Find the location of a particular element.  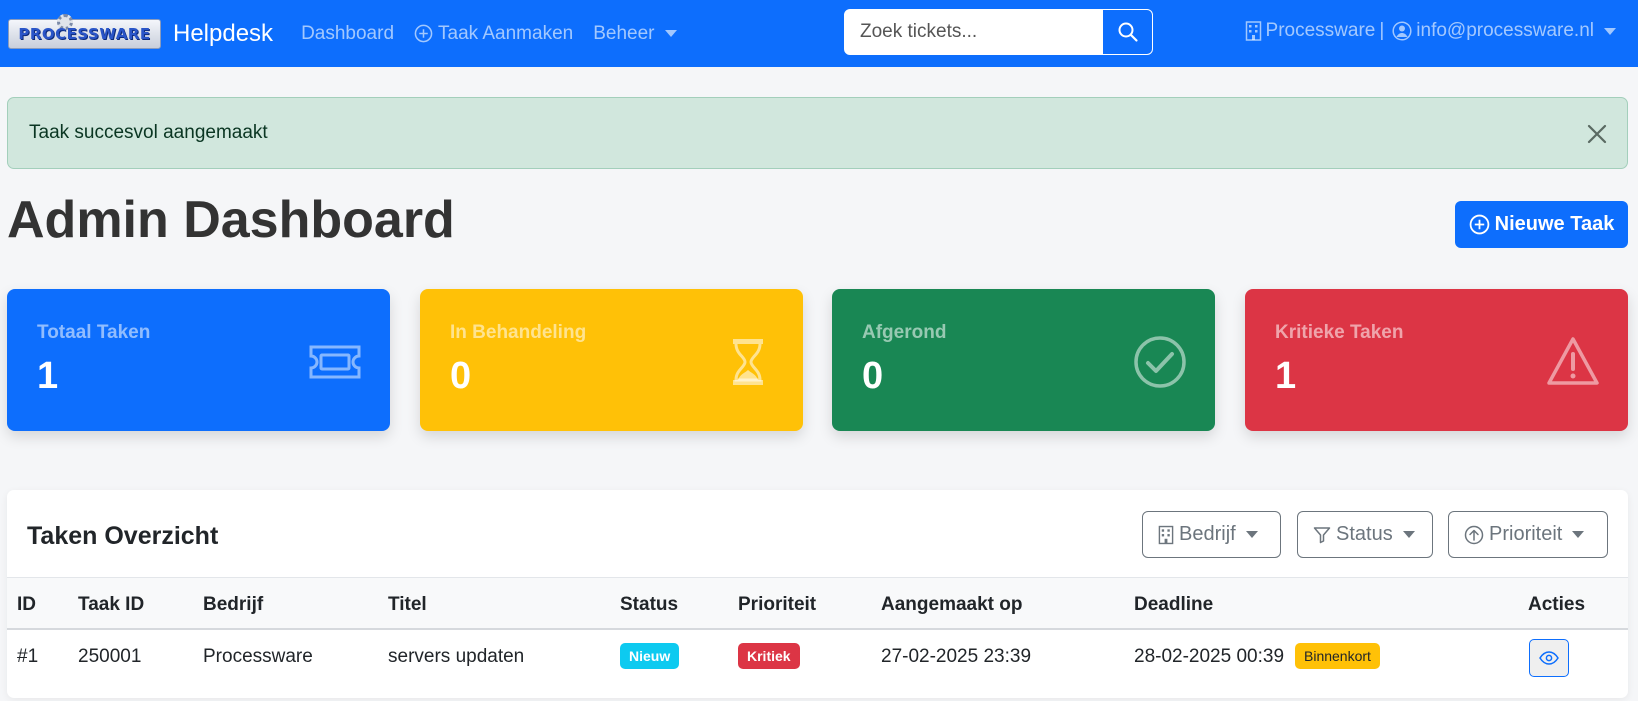

search-icon is located at coordinates (1128, 32).